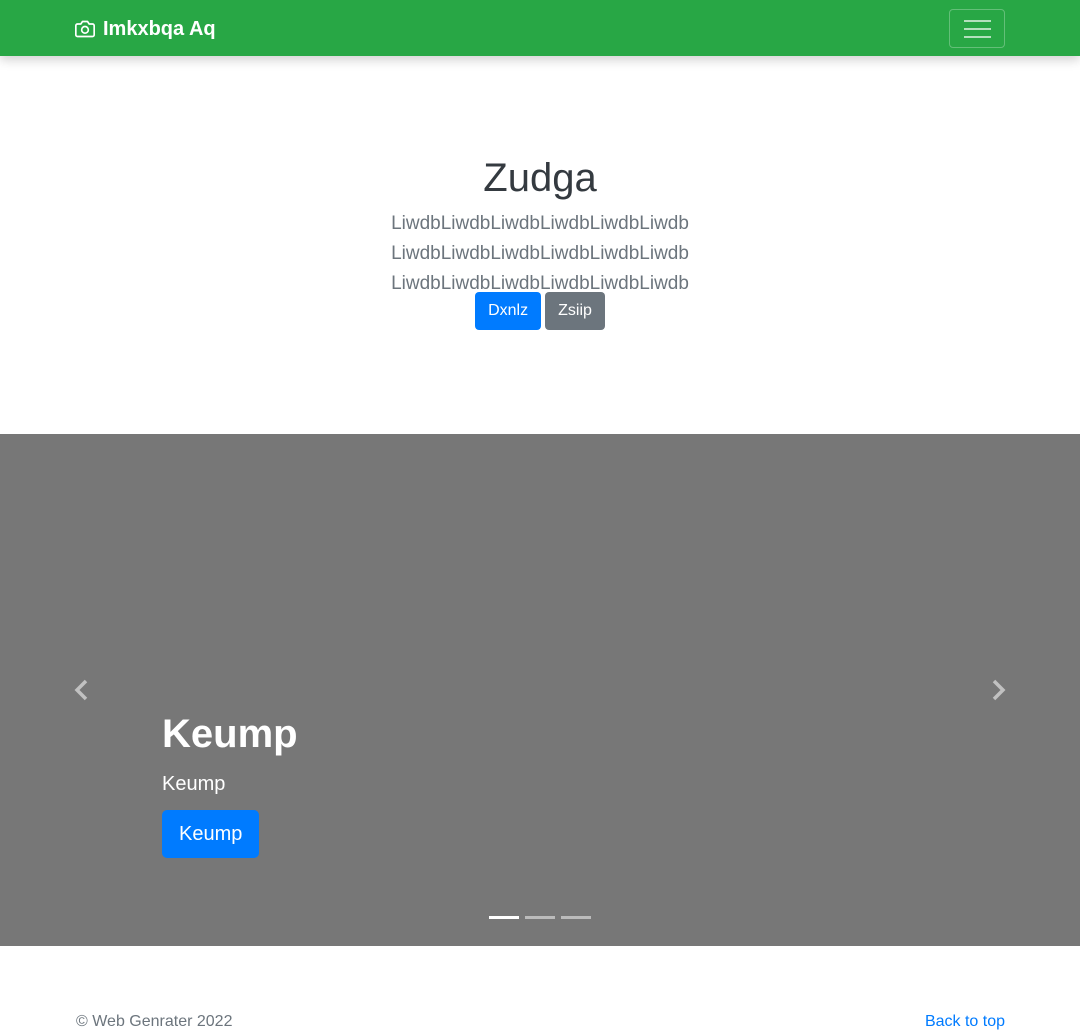 Image resolution: width=1080 pixels, height=1034 pixels. What do you see at coordinates (194, 784) in the screenshot?
I see `carousel-caption-text: Keump` at bounding box center [194, 784].